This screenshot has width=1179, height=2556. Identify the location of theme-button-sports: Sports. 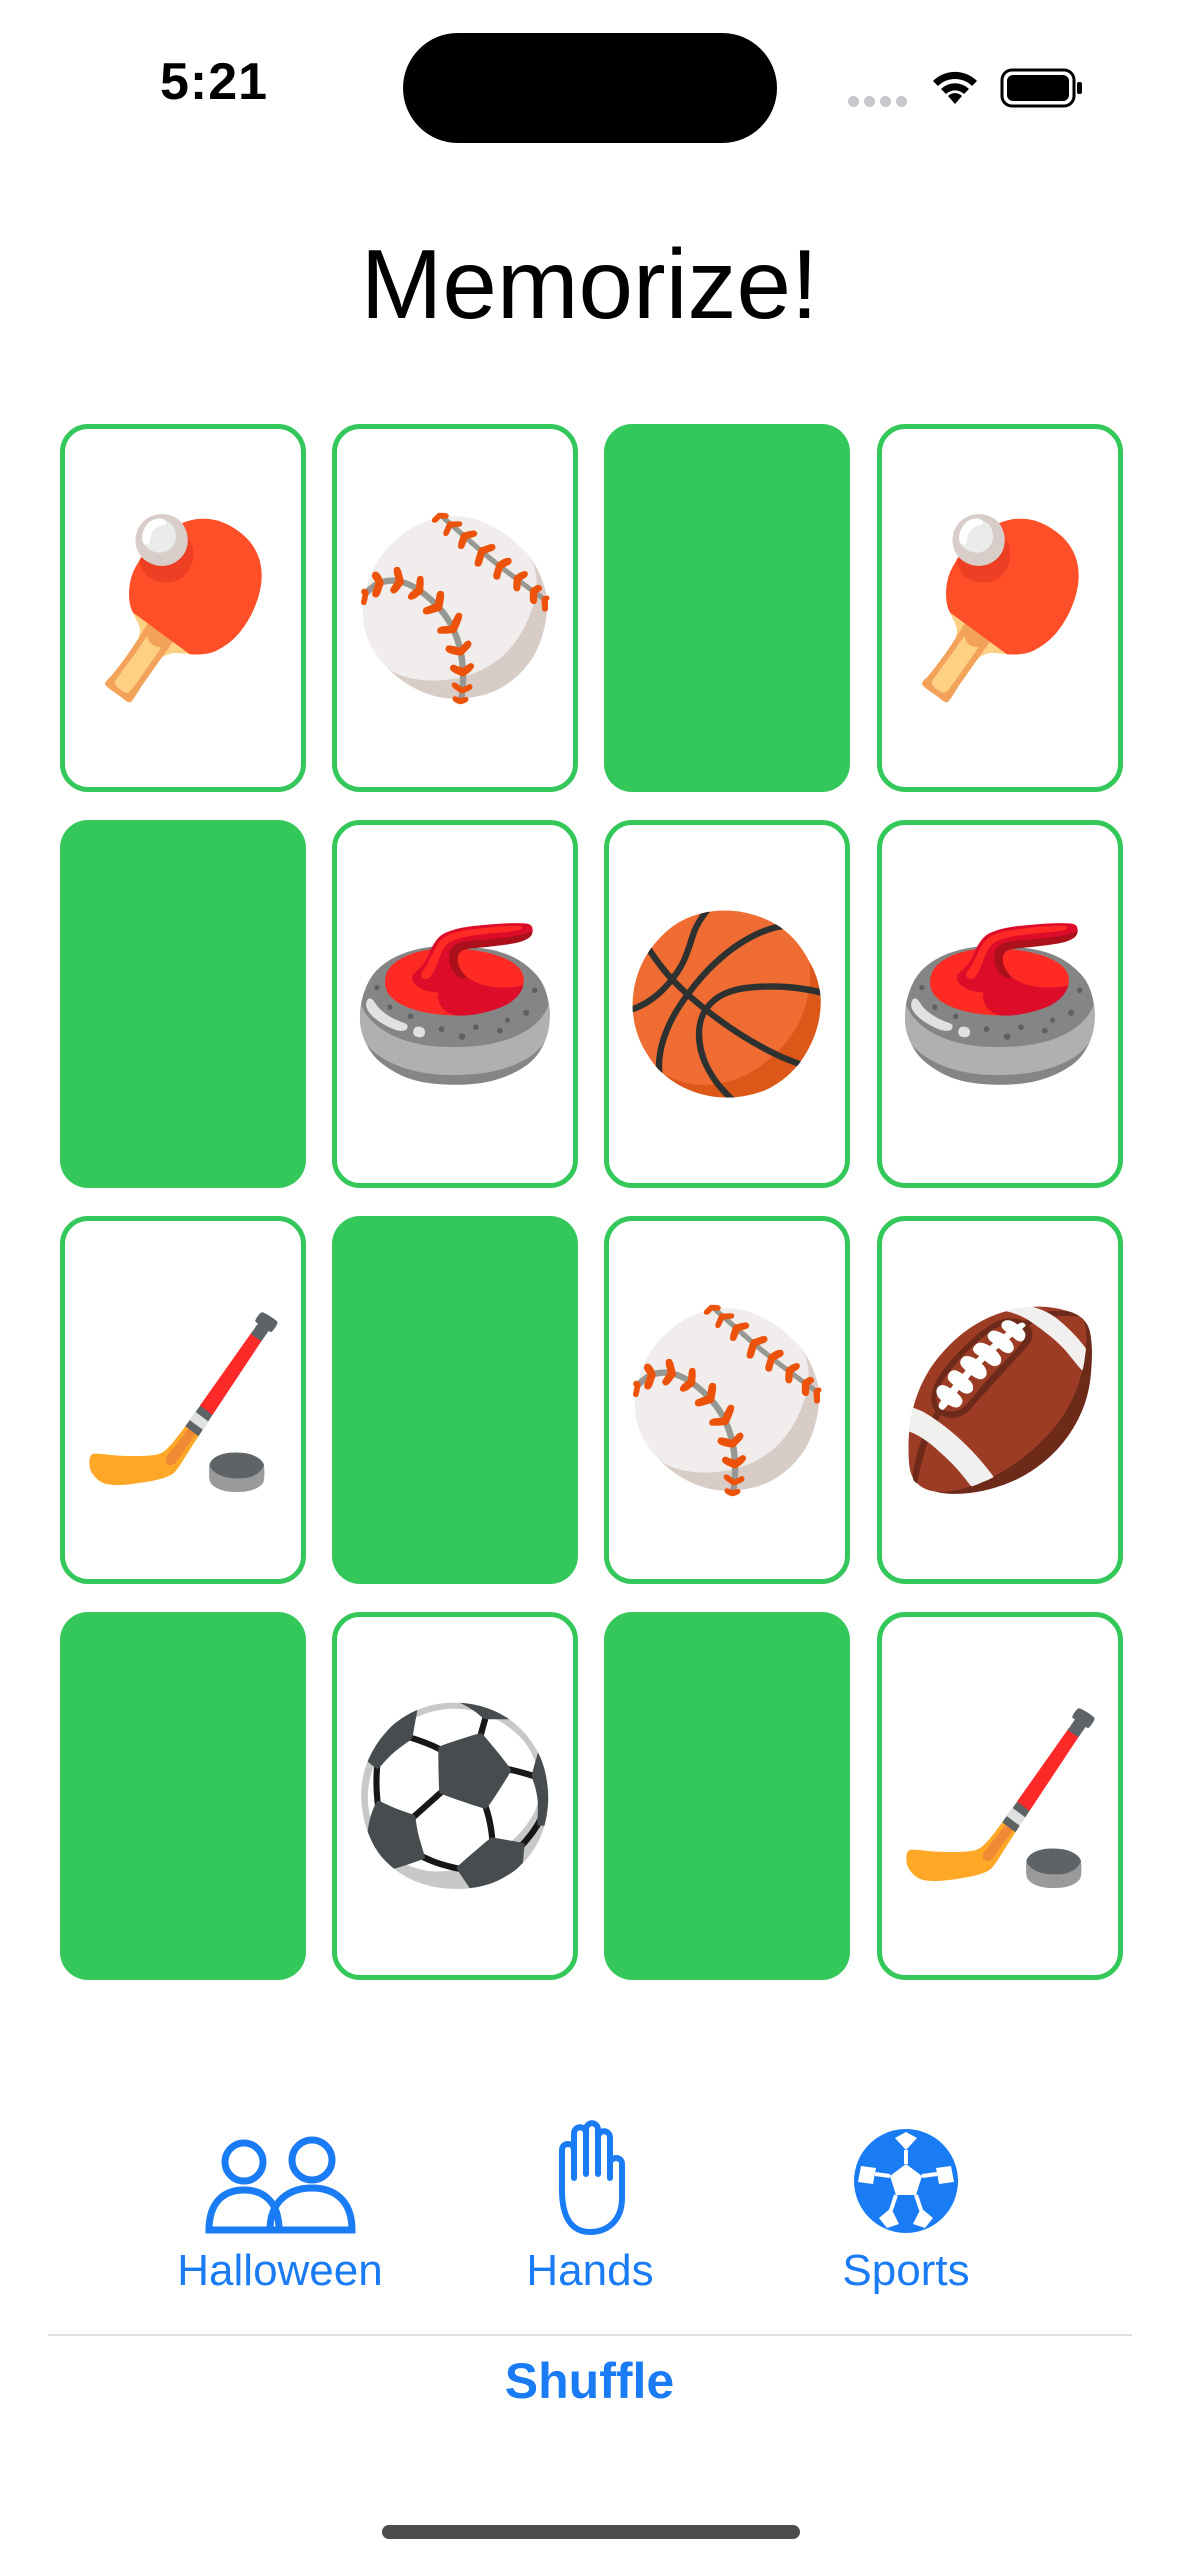
(906, 2215).